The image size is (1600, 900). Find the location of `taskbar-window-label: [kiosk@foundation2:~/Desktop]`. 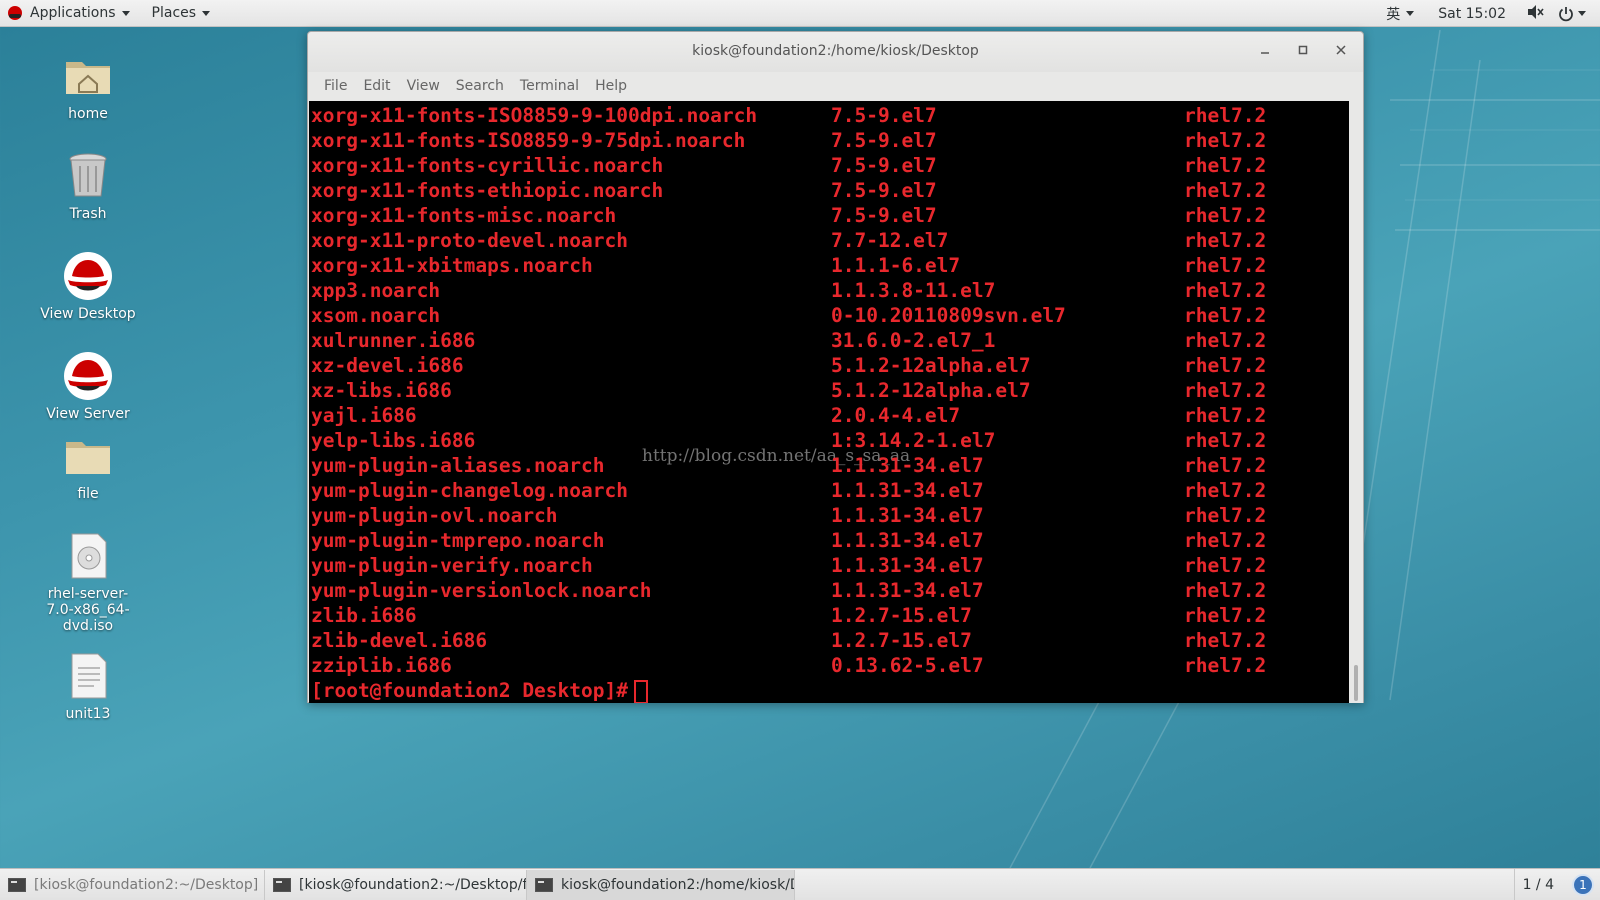

taskbar-window-label: [kiosk@foundation2:~/Desktop] is located at coordinates (146, 884).